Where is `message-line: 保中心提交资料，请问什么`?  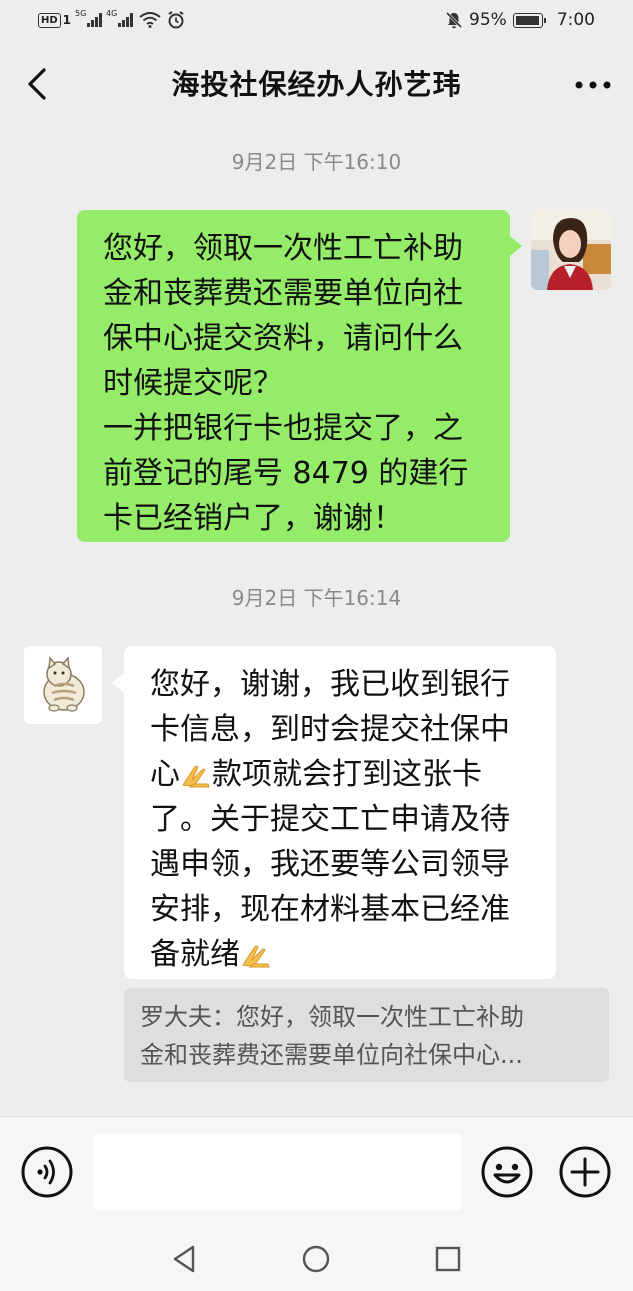
message-line: 保中心提交资料，请问什么 is located at coordinates (283, 338).